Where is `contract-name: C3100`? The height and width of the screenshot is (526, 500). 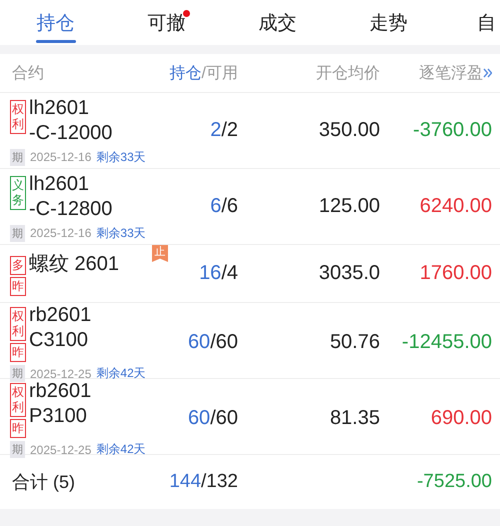
contract-name: C3100 is located at coordinates (59, 340).